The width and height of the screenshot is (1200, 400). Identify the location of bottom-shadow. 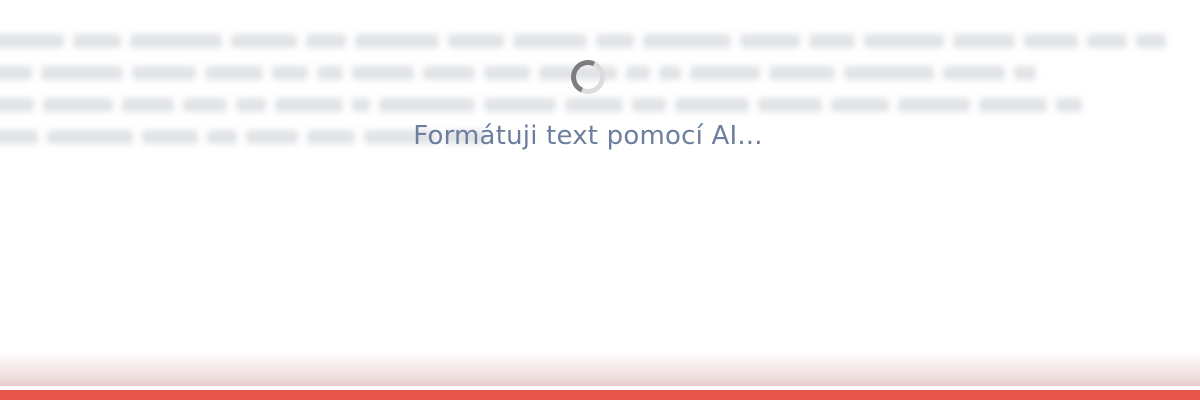
(600, 368).